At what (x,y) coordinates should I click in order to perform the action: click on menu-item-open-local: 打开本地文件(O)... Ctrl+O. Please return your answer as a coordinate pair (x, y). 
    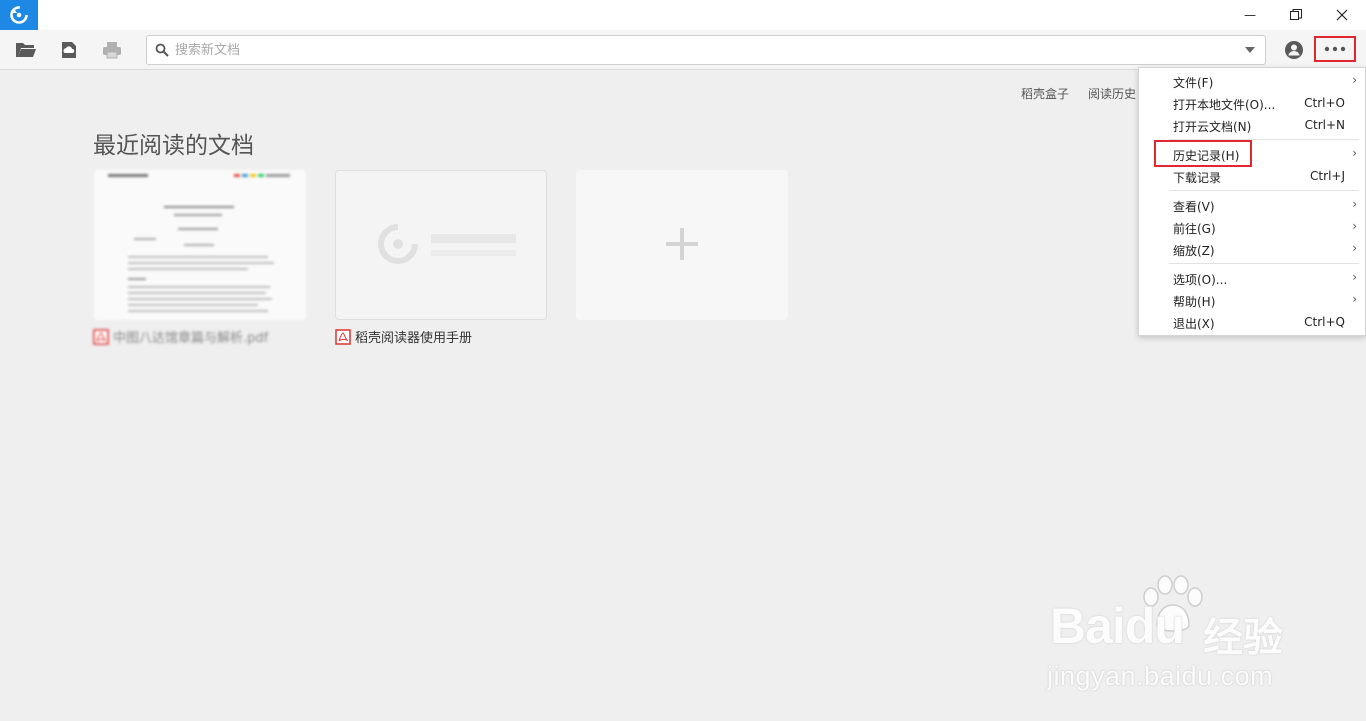
    Looking at the image, I should click on (1252, 103).